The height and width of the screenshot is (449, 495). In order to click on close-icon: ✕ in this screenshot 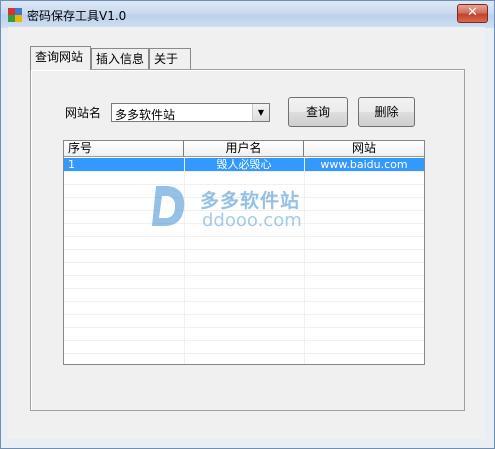, I will do `click(472, 12)`.